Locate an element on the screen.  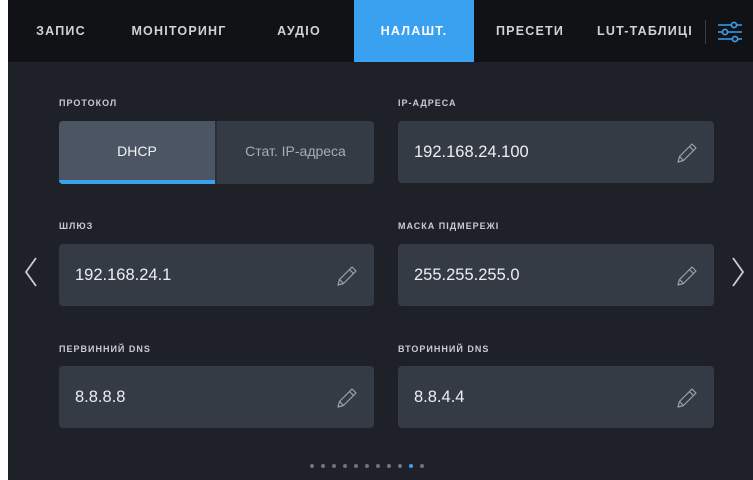
primary-dns-label: ПЕРВИННИЙ DNS is located at coordinates (105, 349).